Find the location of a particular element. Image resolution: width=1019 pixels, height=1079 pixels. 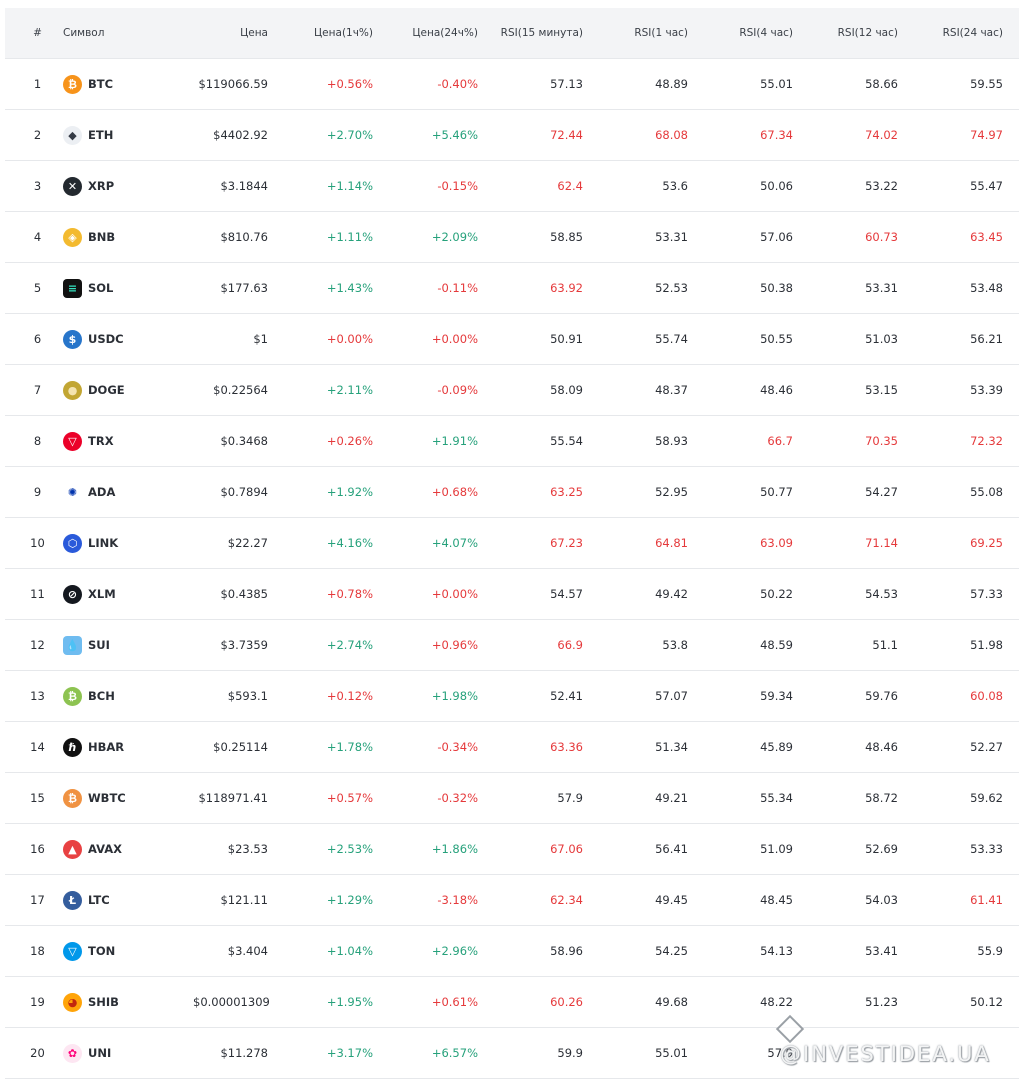

symbol-cell: ₿ WBTC is located at coordinates (126, 798).